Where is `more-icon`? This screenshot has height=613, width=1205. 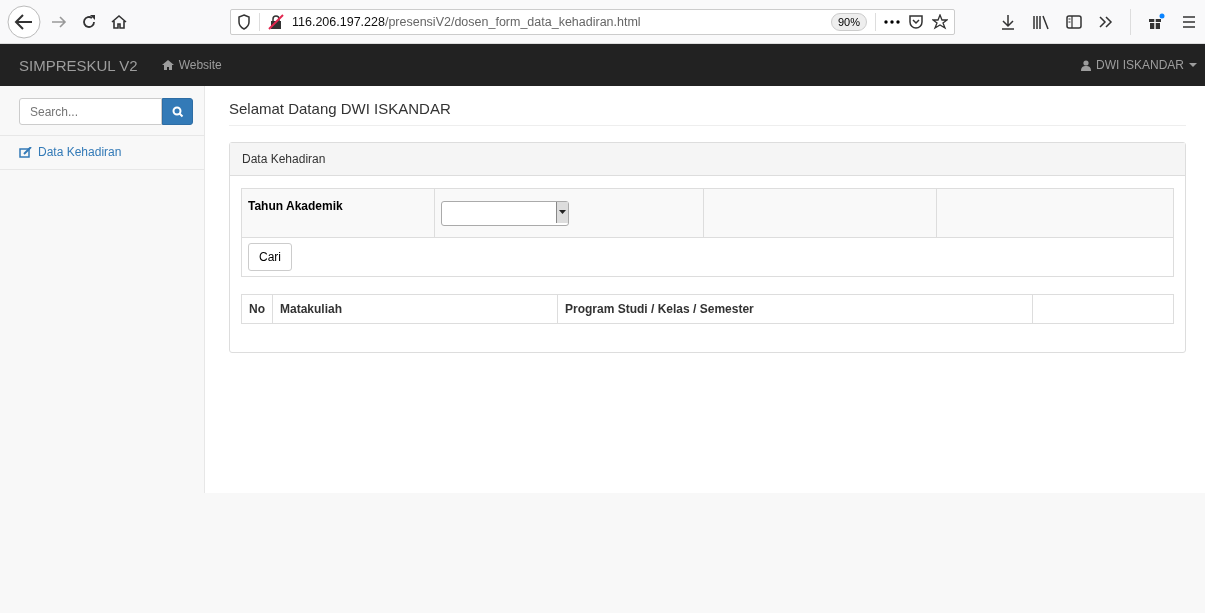
more-icon is located at coordinates (892, 21).